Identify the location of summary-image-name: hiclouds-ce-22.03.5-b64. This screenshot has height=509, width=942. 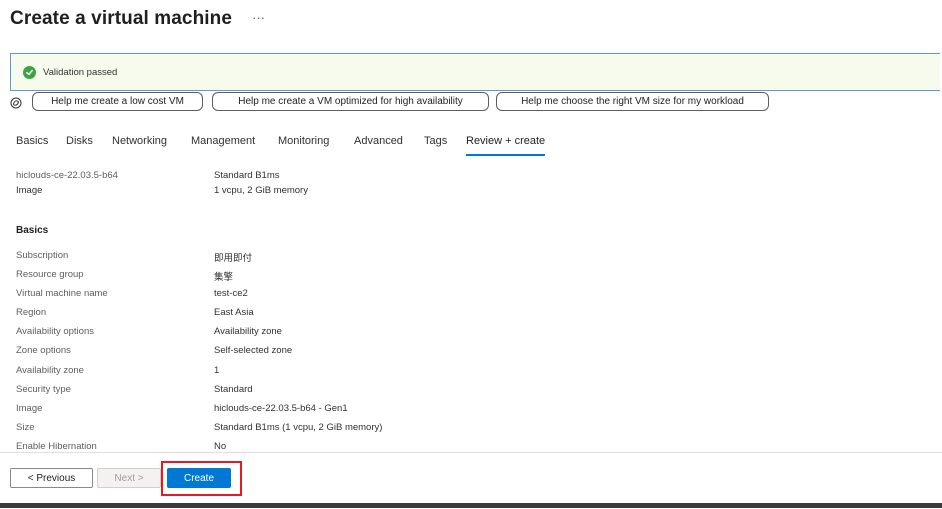
(67, 175).